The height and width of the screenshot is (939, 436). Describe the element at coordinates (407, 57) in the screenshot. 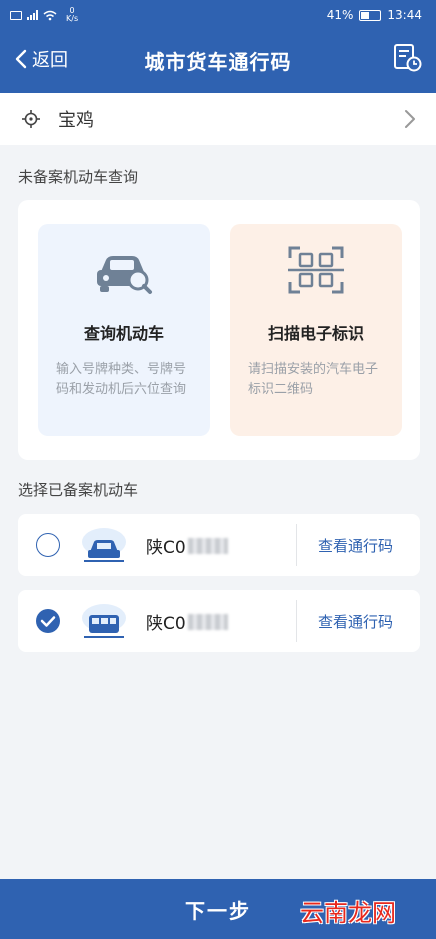

I see `records-icon` at that location.